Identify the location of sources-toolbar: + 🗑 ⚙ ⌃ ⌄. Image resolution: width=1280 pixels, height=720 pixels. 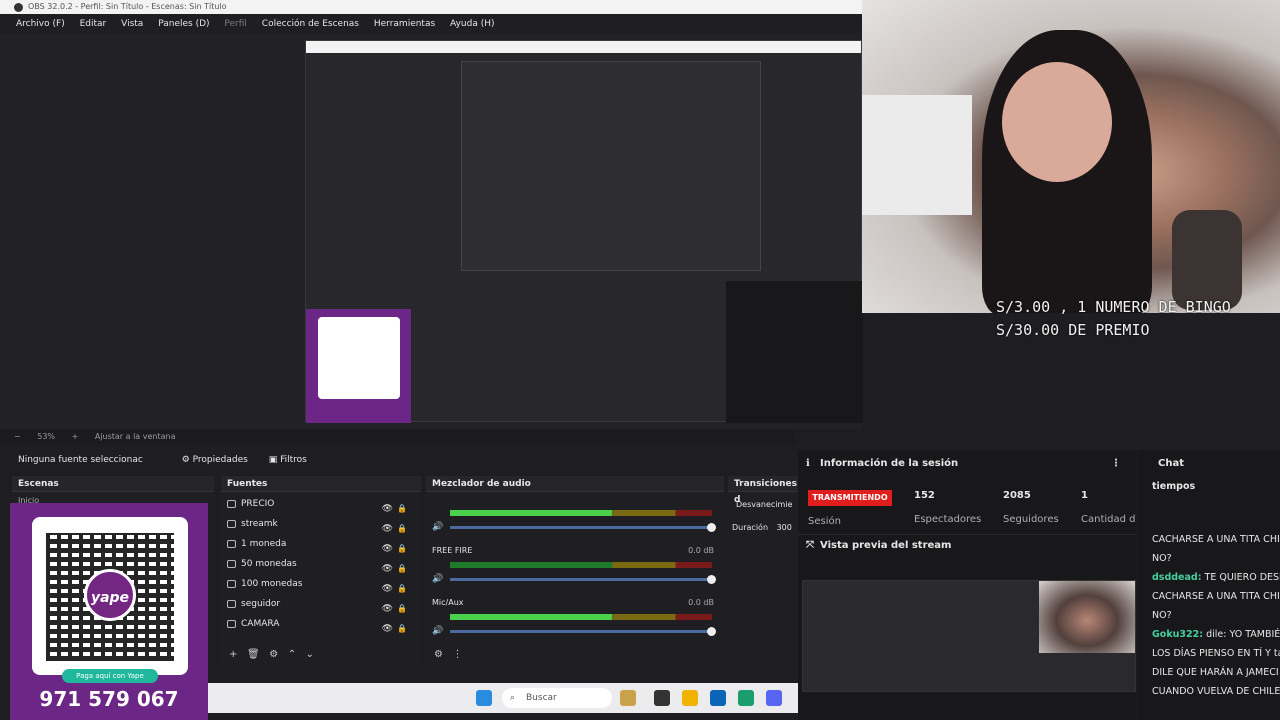
(321, 655).